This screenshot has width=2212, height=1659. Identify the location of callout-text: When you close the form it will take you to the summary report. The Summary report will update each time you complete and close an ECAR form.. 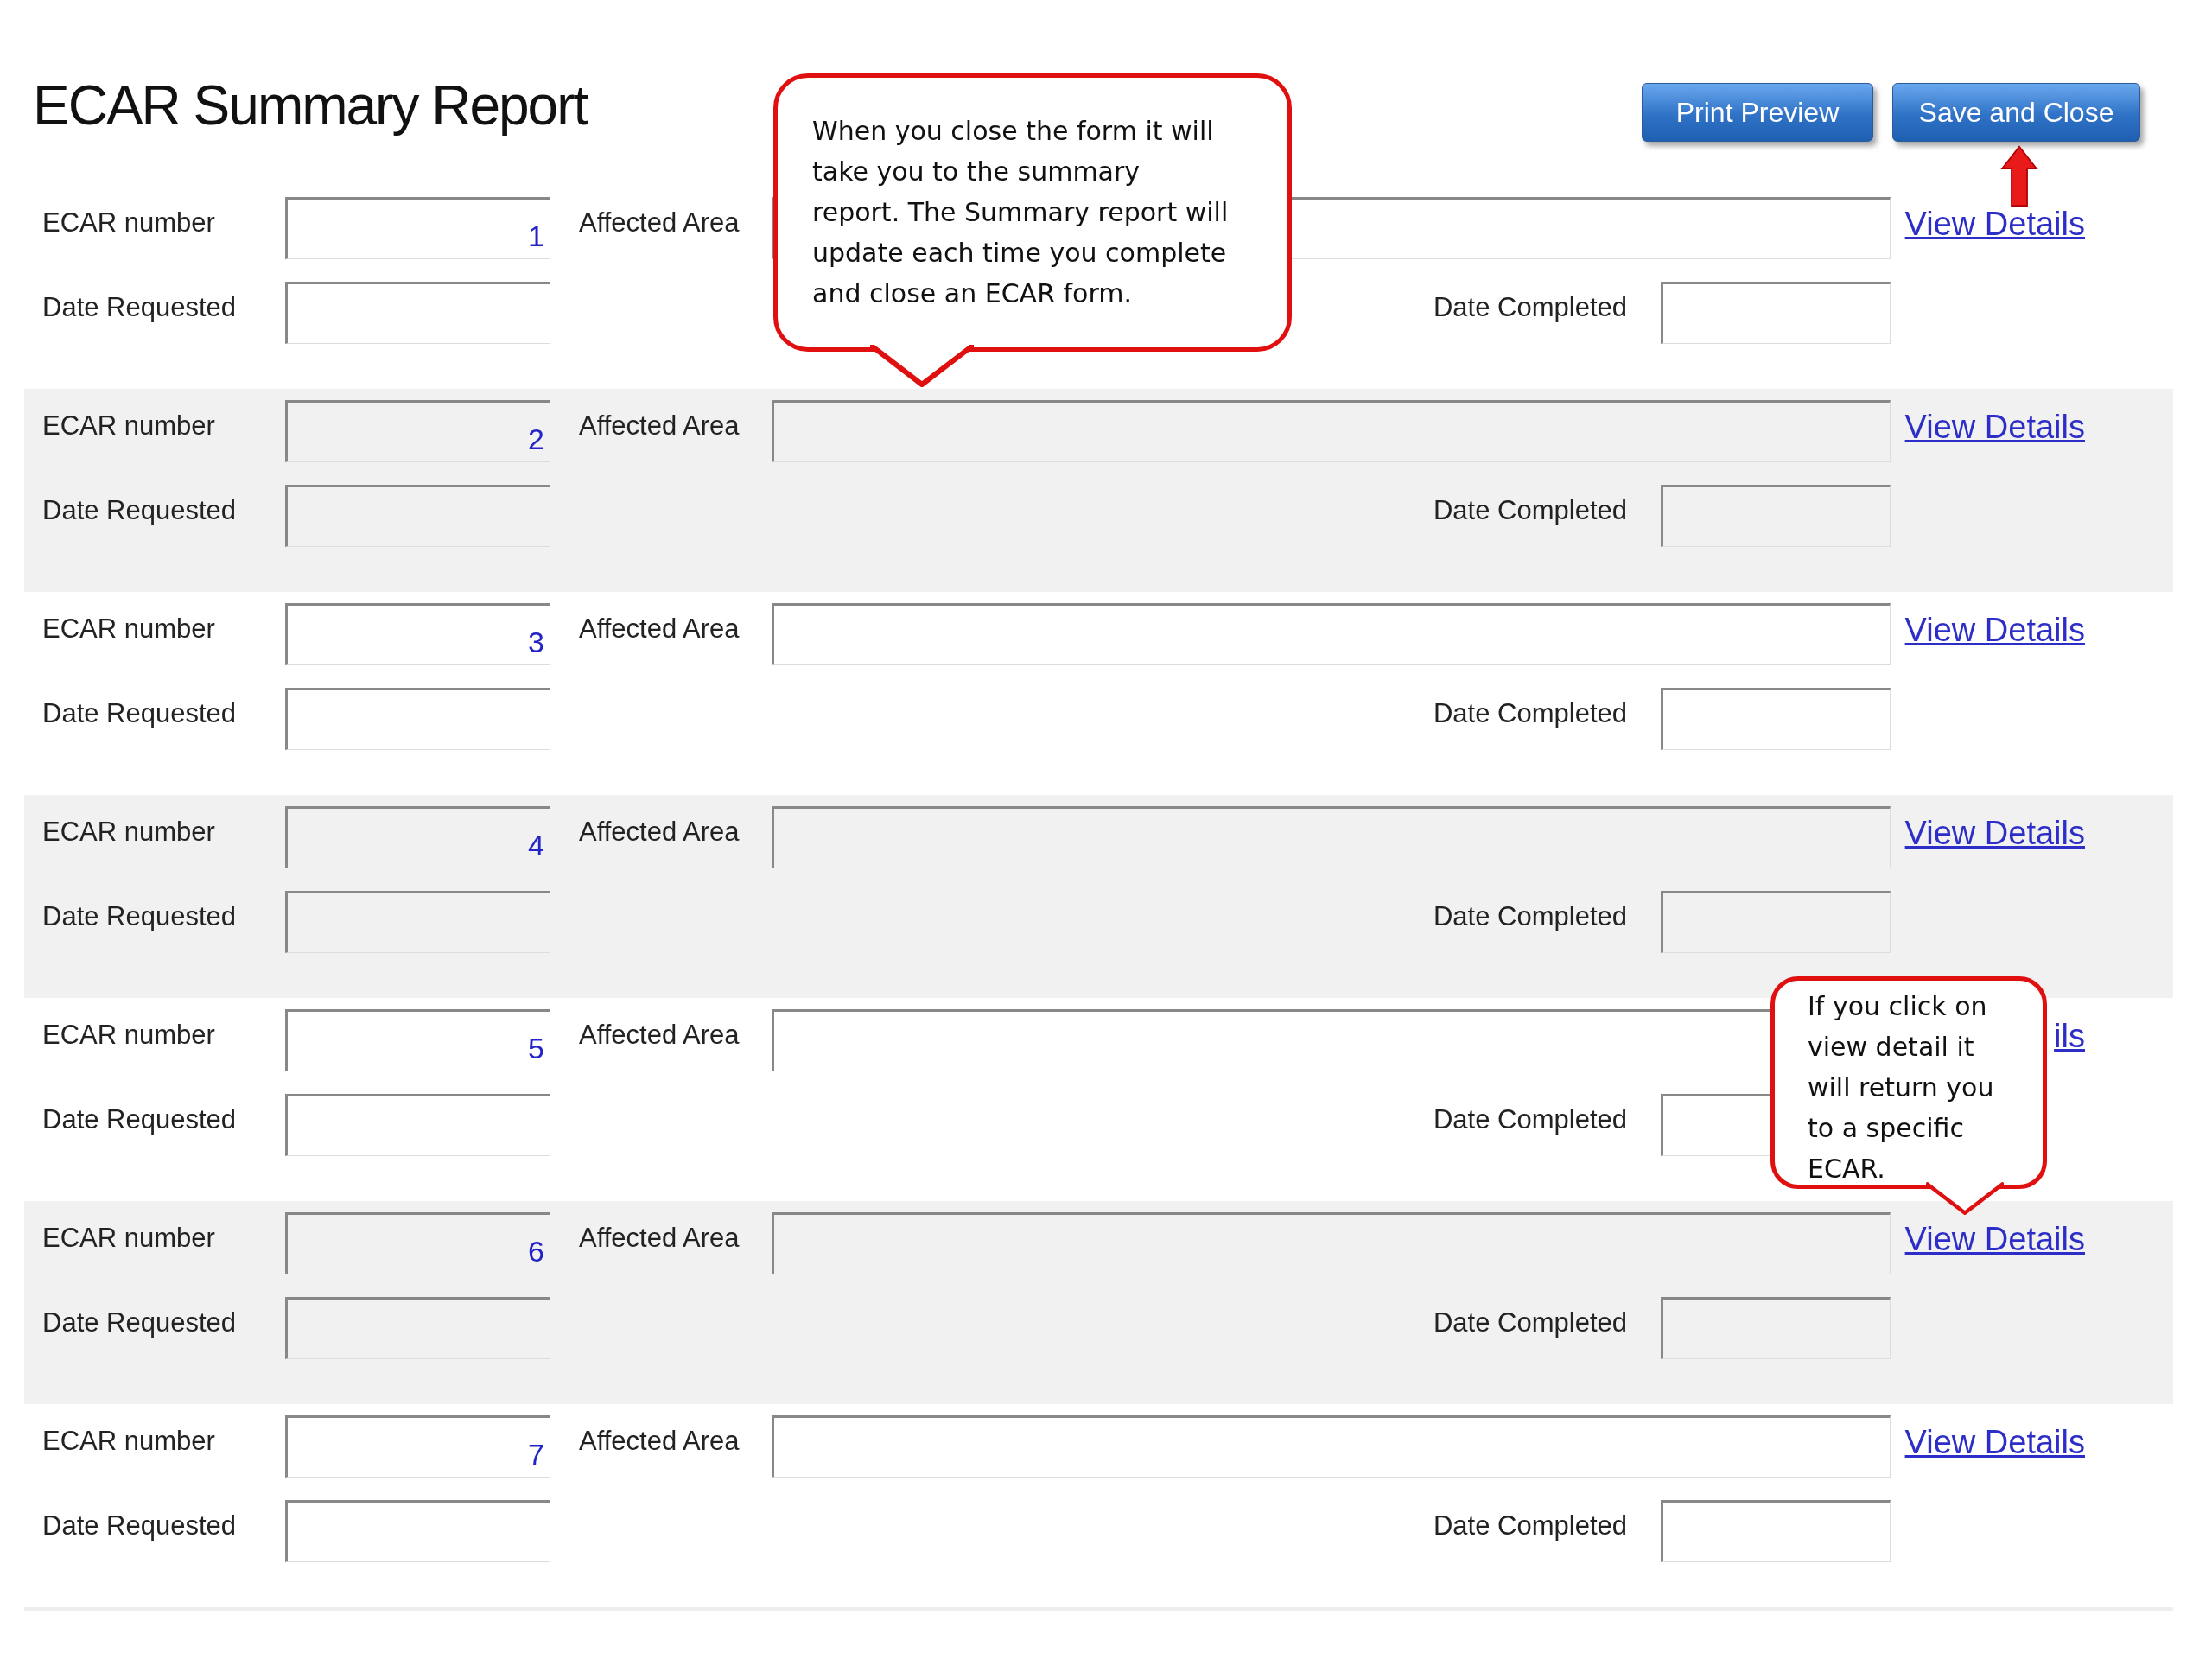
(1021, 212).